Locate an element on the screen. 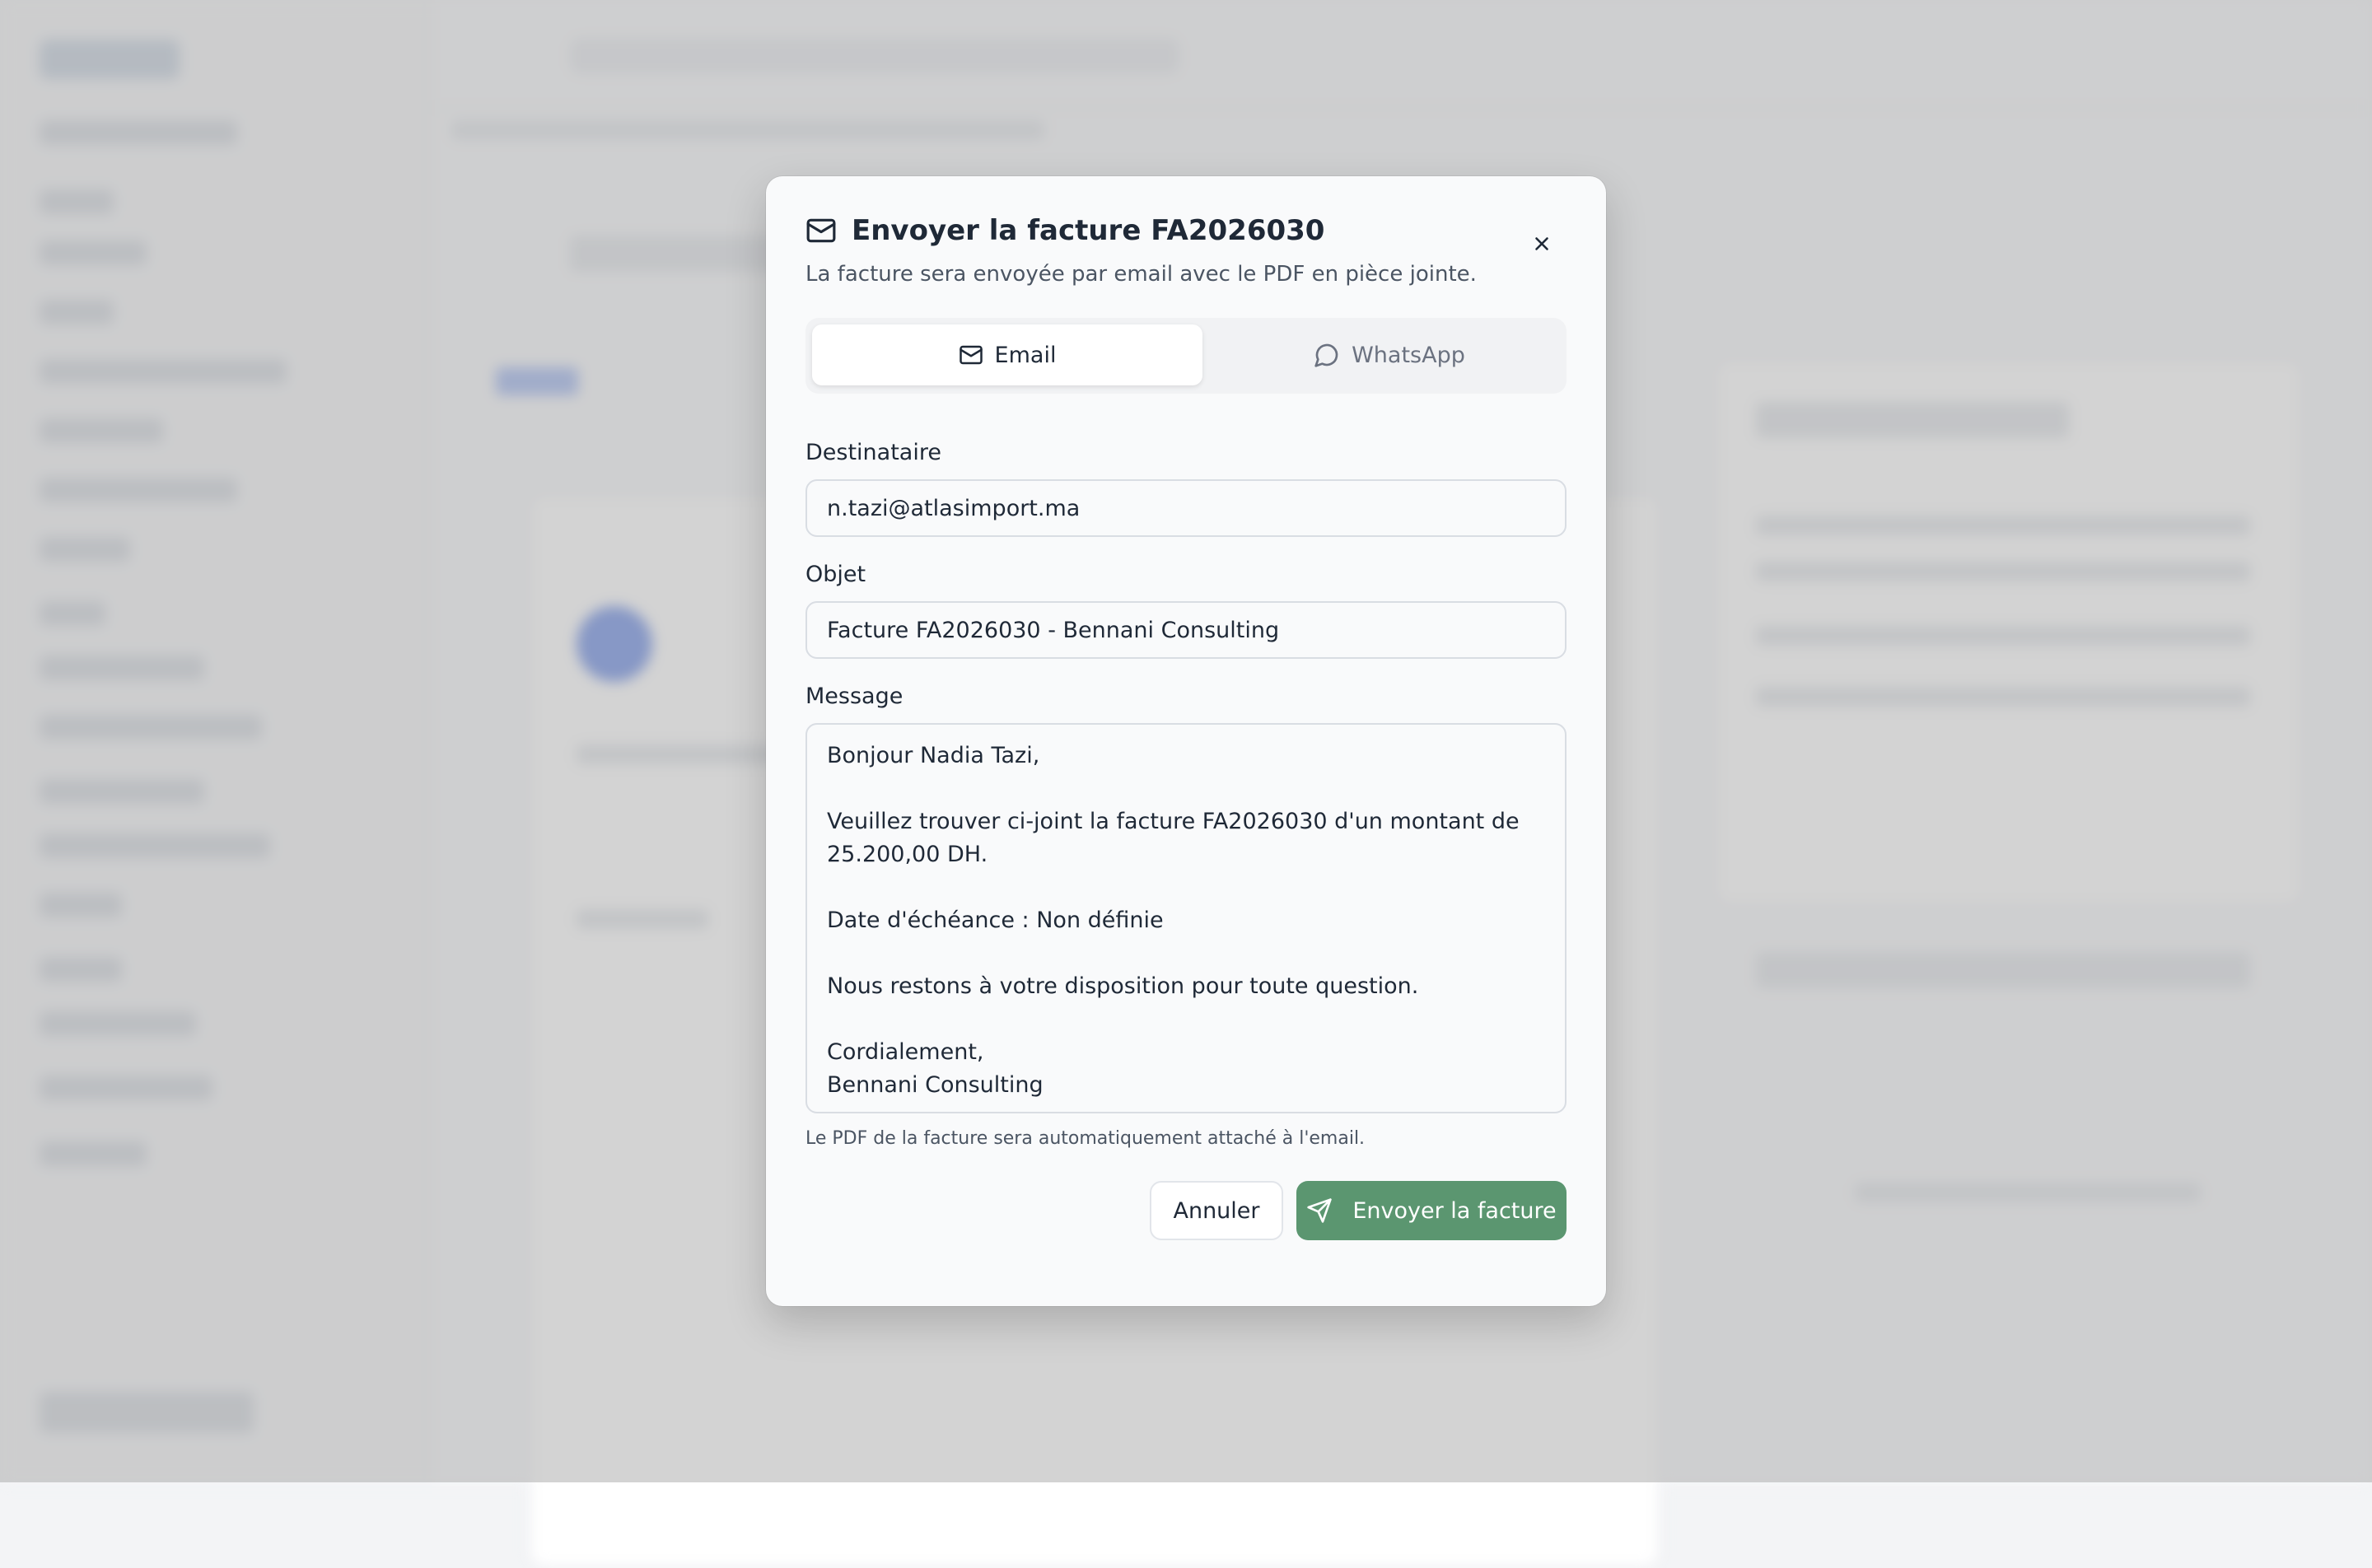 The width and height of the screenshot is (2372, 1568). tab-email: Email is located at coordinates (1007, 354).